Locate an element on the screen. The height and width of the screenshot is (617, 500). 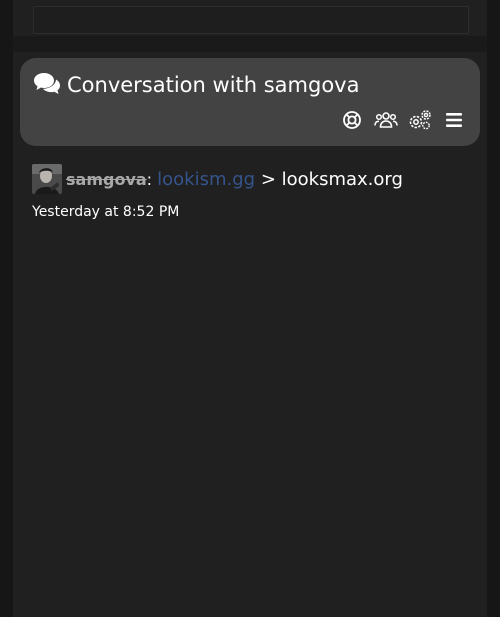
header-actions is located at coordinates (398, 120).